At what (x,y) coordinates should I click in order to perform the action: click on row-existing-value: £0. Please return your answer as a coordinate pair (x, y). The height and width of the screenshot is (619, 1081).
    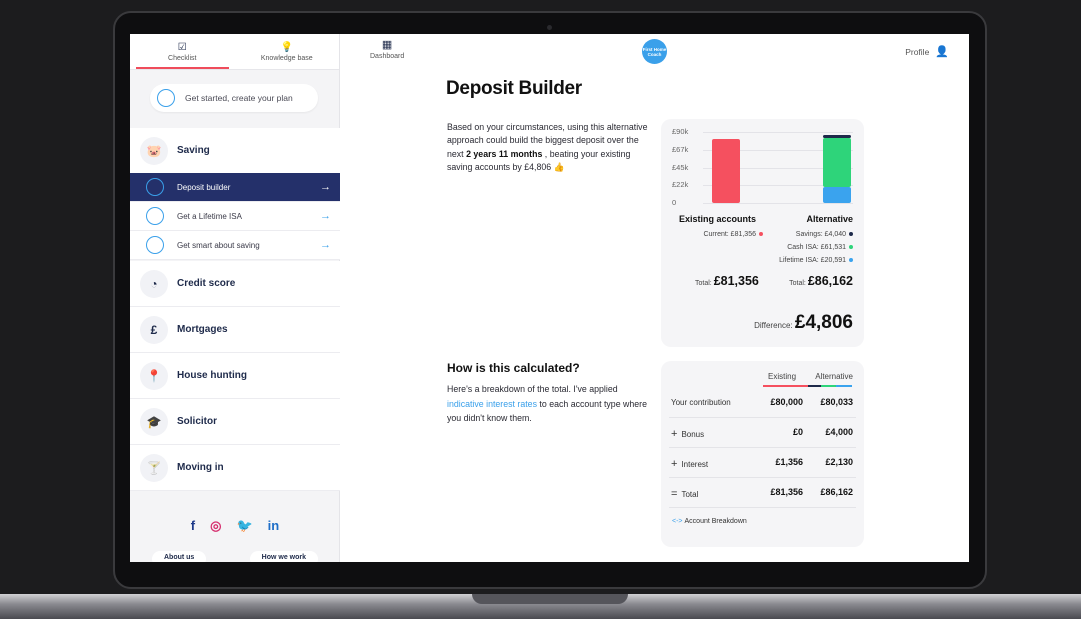
    Looking at the image, I should click on (797, 432).